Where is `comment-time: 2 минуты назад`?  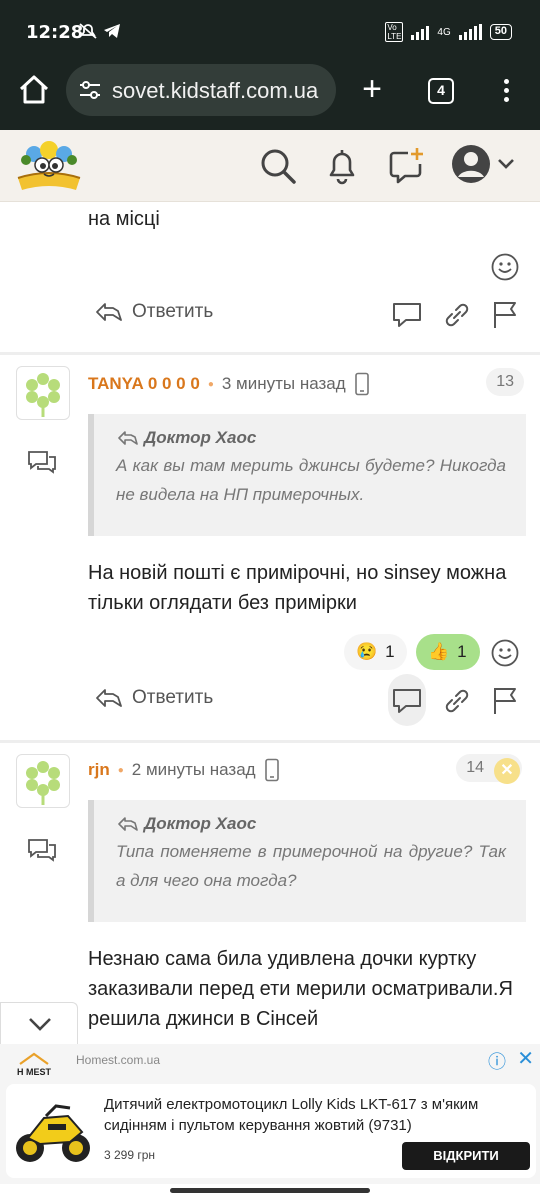
comment-time: 2 минуты назад is located at coordinates (194, 770).